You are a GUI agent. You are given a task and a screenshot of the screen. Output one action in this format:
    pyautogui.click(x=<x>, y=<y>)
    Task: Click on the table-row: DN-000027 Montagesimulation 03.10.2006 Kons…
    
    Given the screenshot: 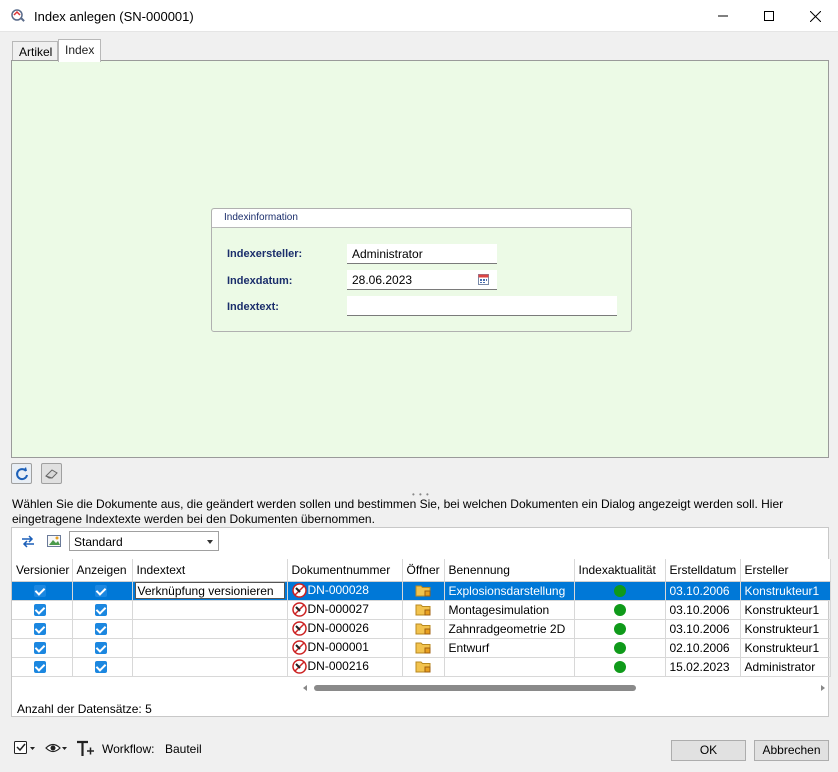 What is the action you would take?
    pyautogui.click(x=421, y=610)
    